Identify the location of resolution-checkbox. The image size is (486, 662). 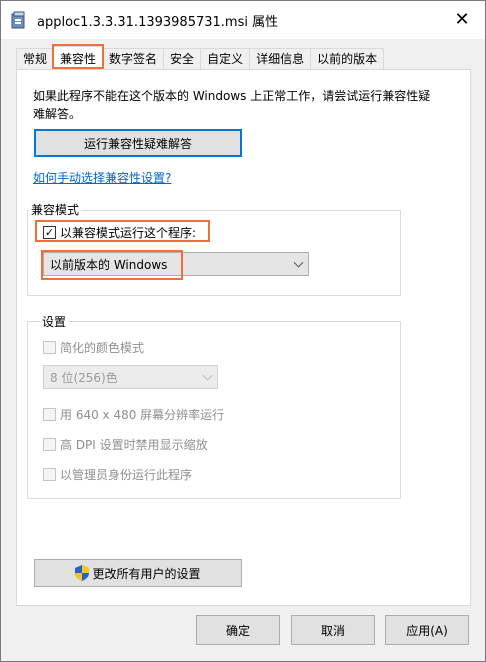
(49, 414).